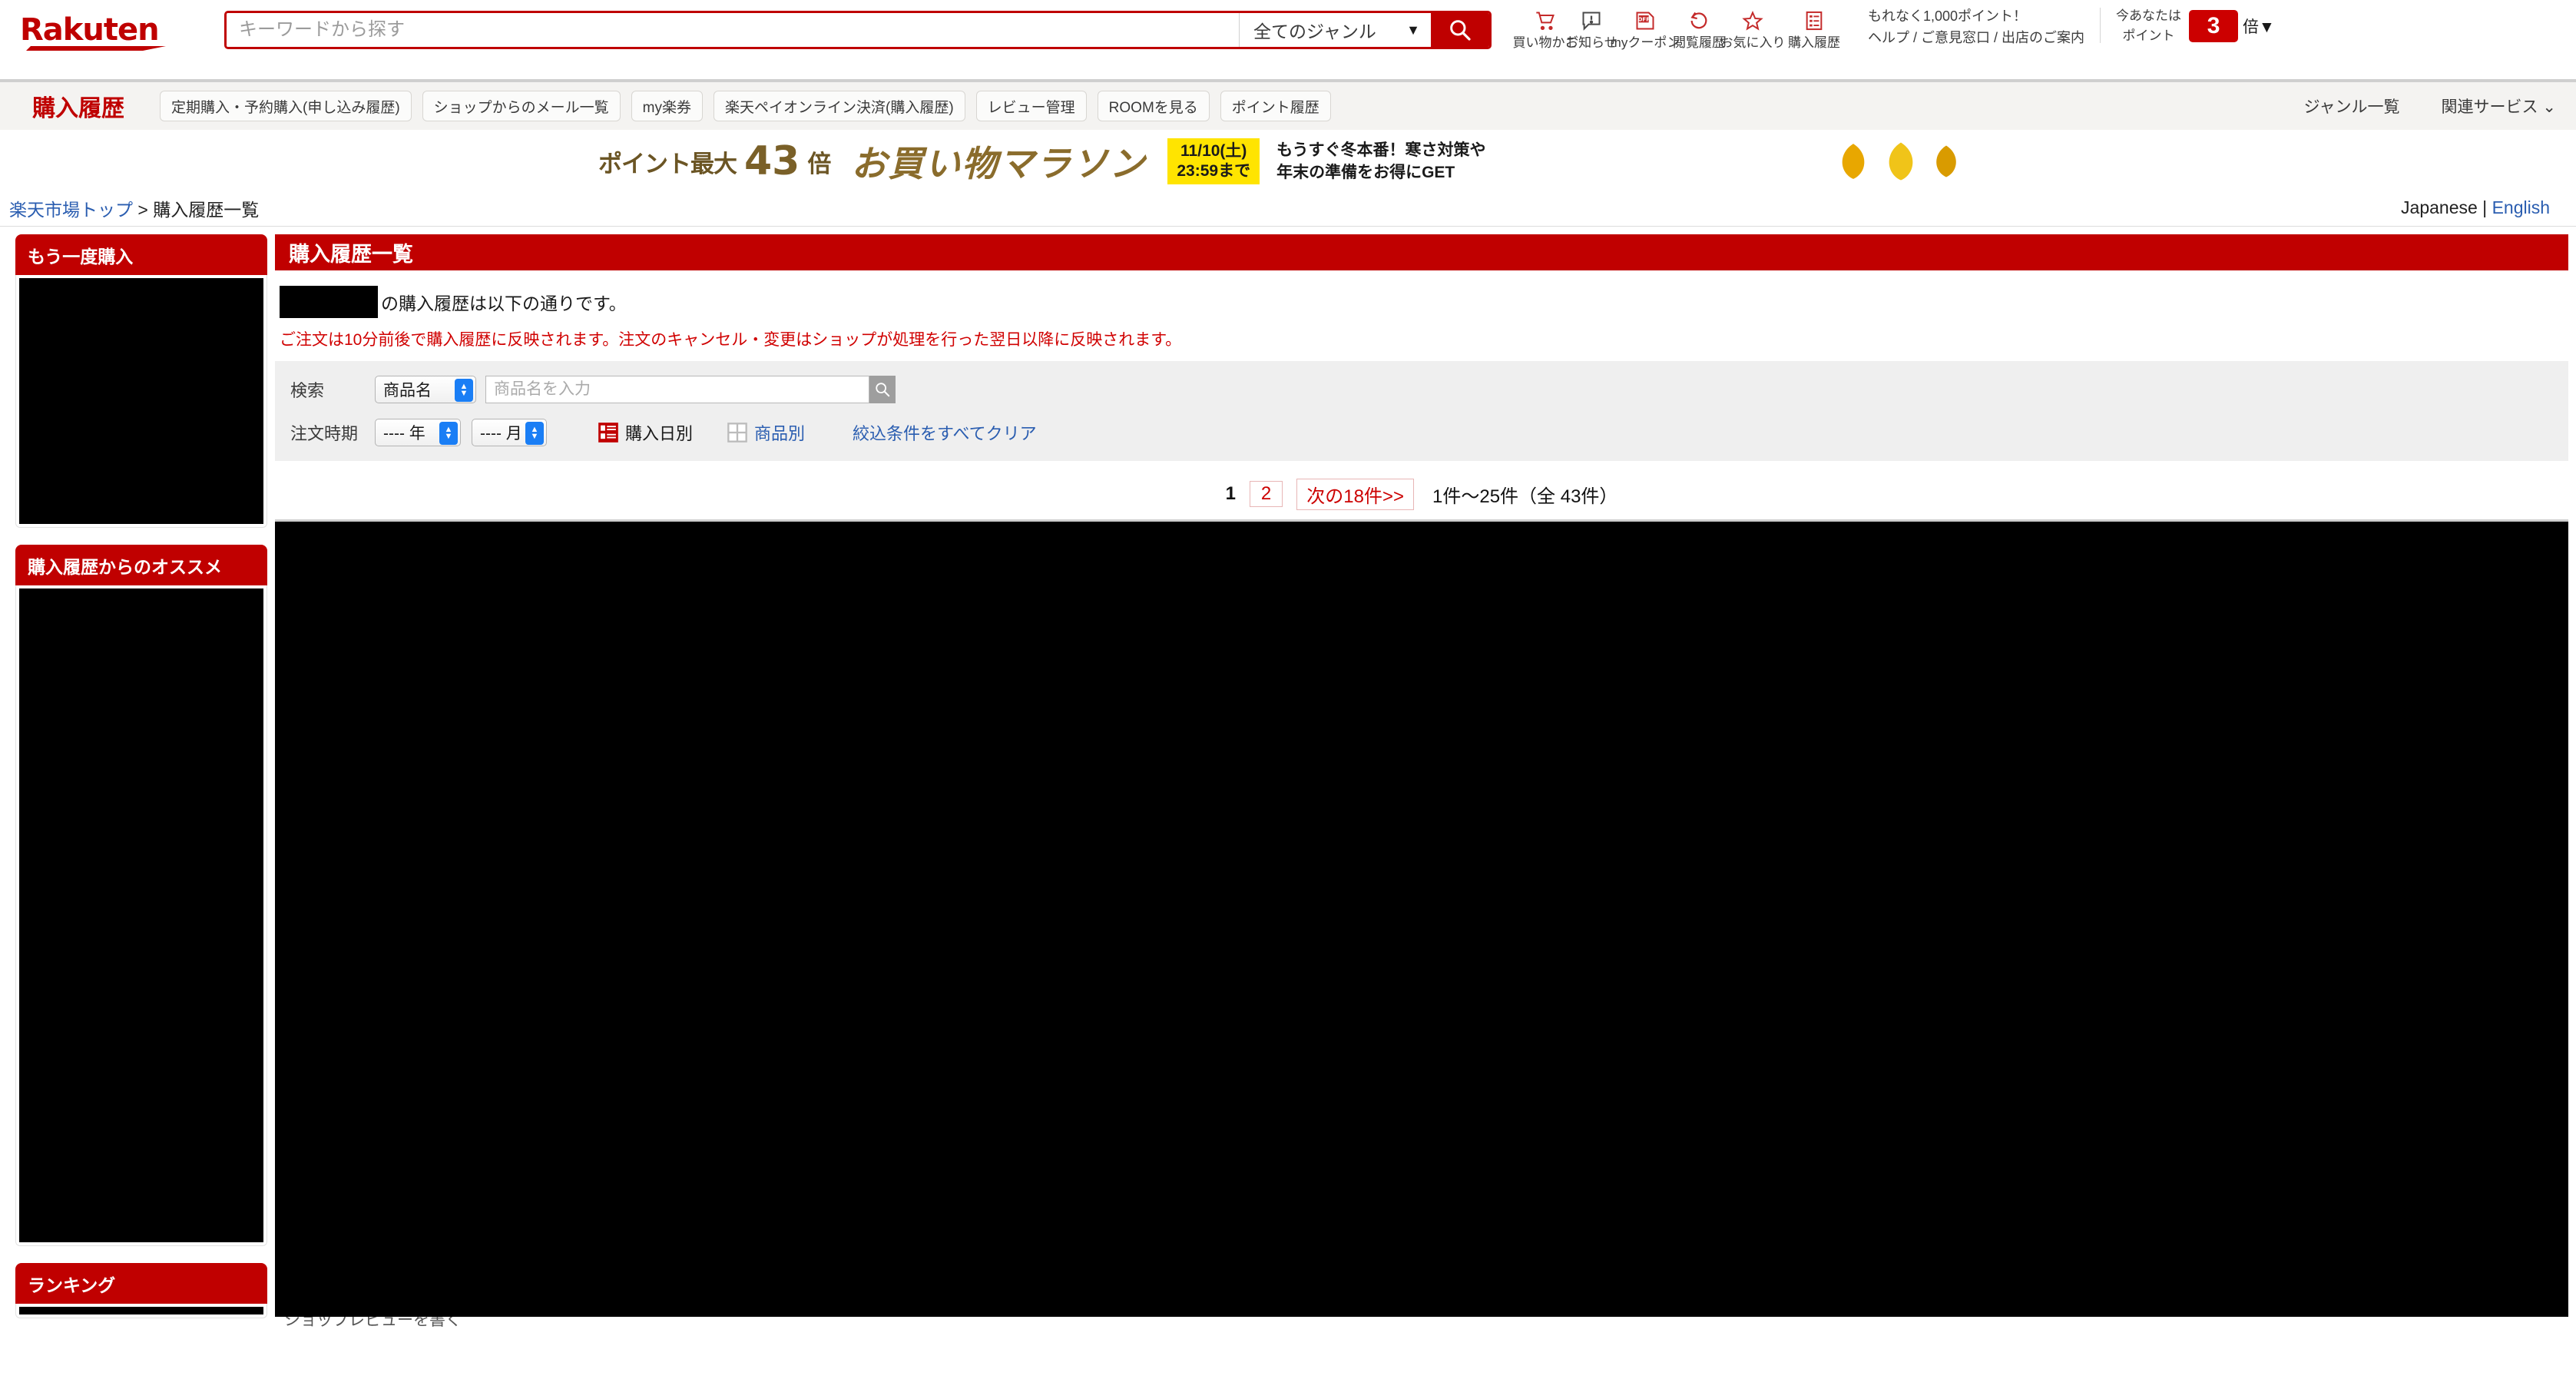  I want to click on nav-link-genre-list: ジャンル一覧, so click(2352, 106).